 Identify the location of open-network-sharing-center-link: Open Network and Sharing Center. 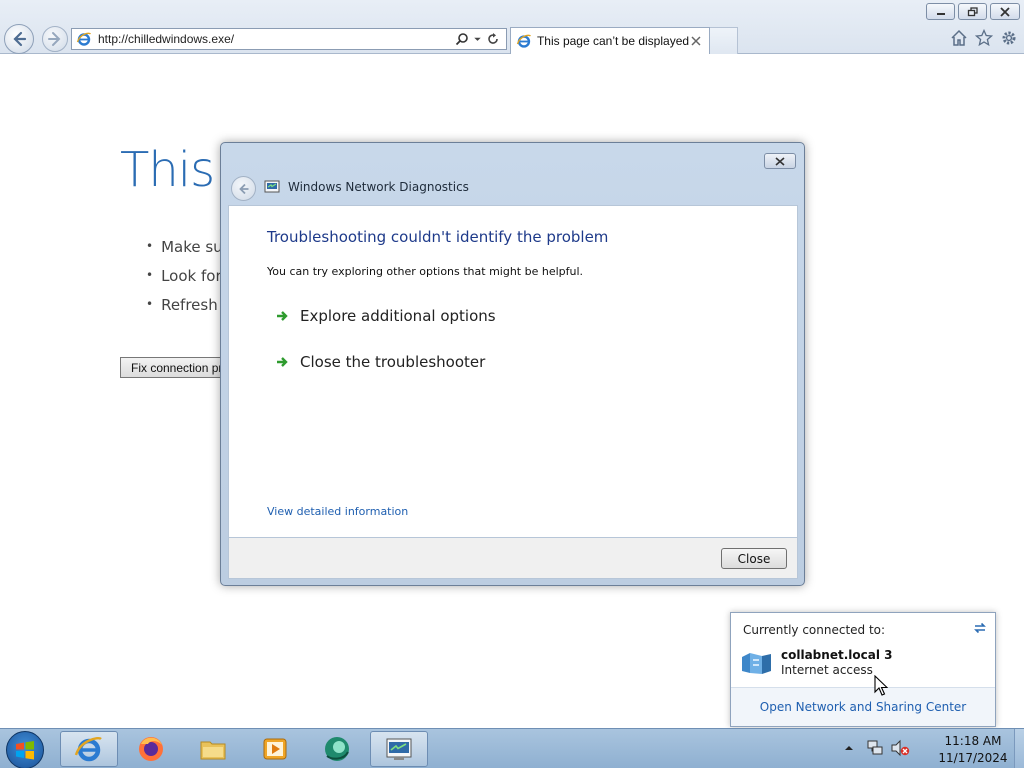
(863, 707).